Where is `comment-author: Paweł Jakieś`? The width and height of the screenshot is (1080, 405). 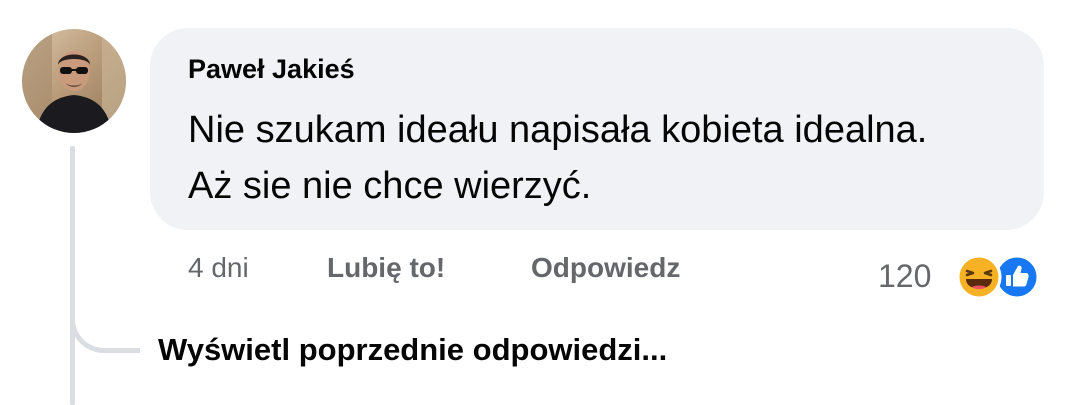
comment-author: Paweł Jakieś is located at coordinates (271, 69).